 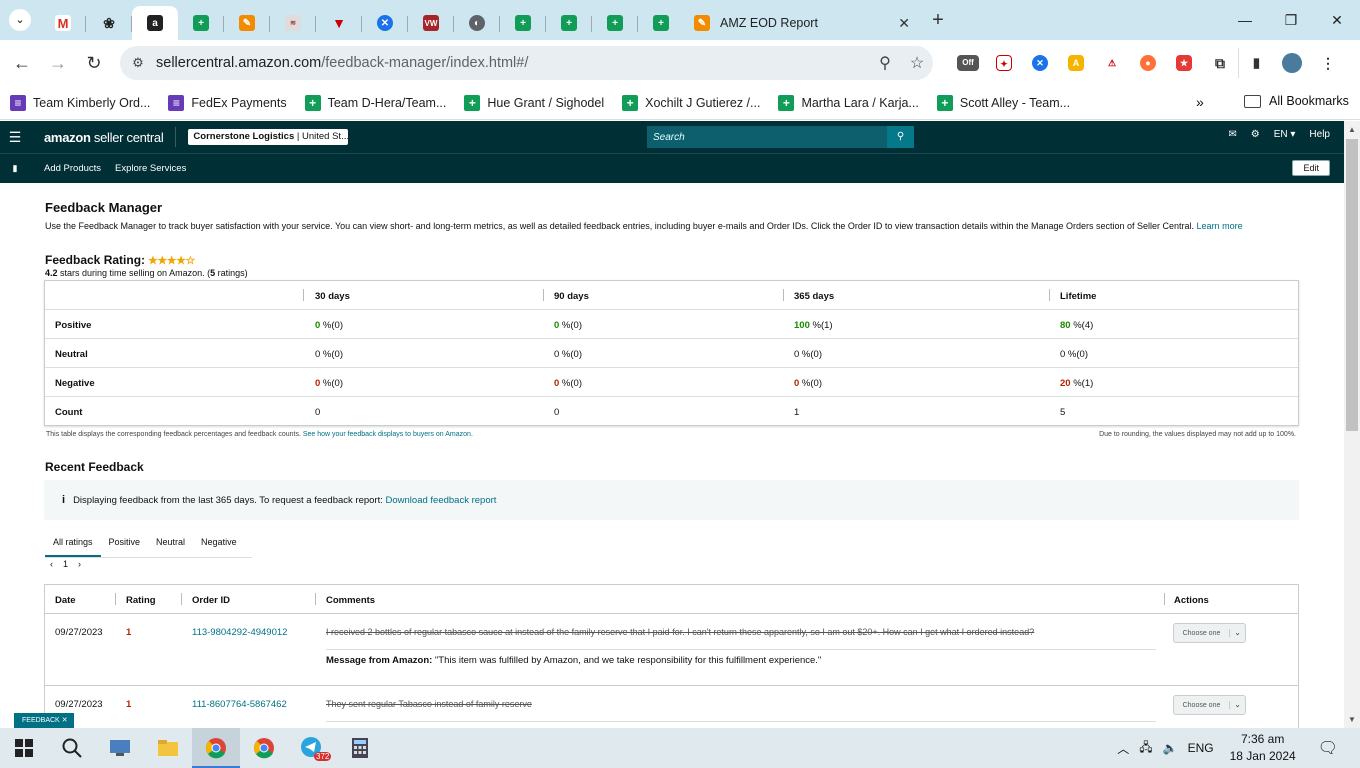 I want to click on nav-explore-services: Explore Services, so click(x=150, y=168).